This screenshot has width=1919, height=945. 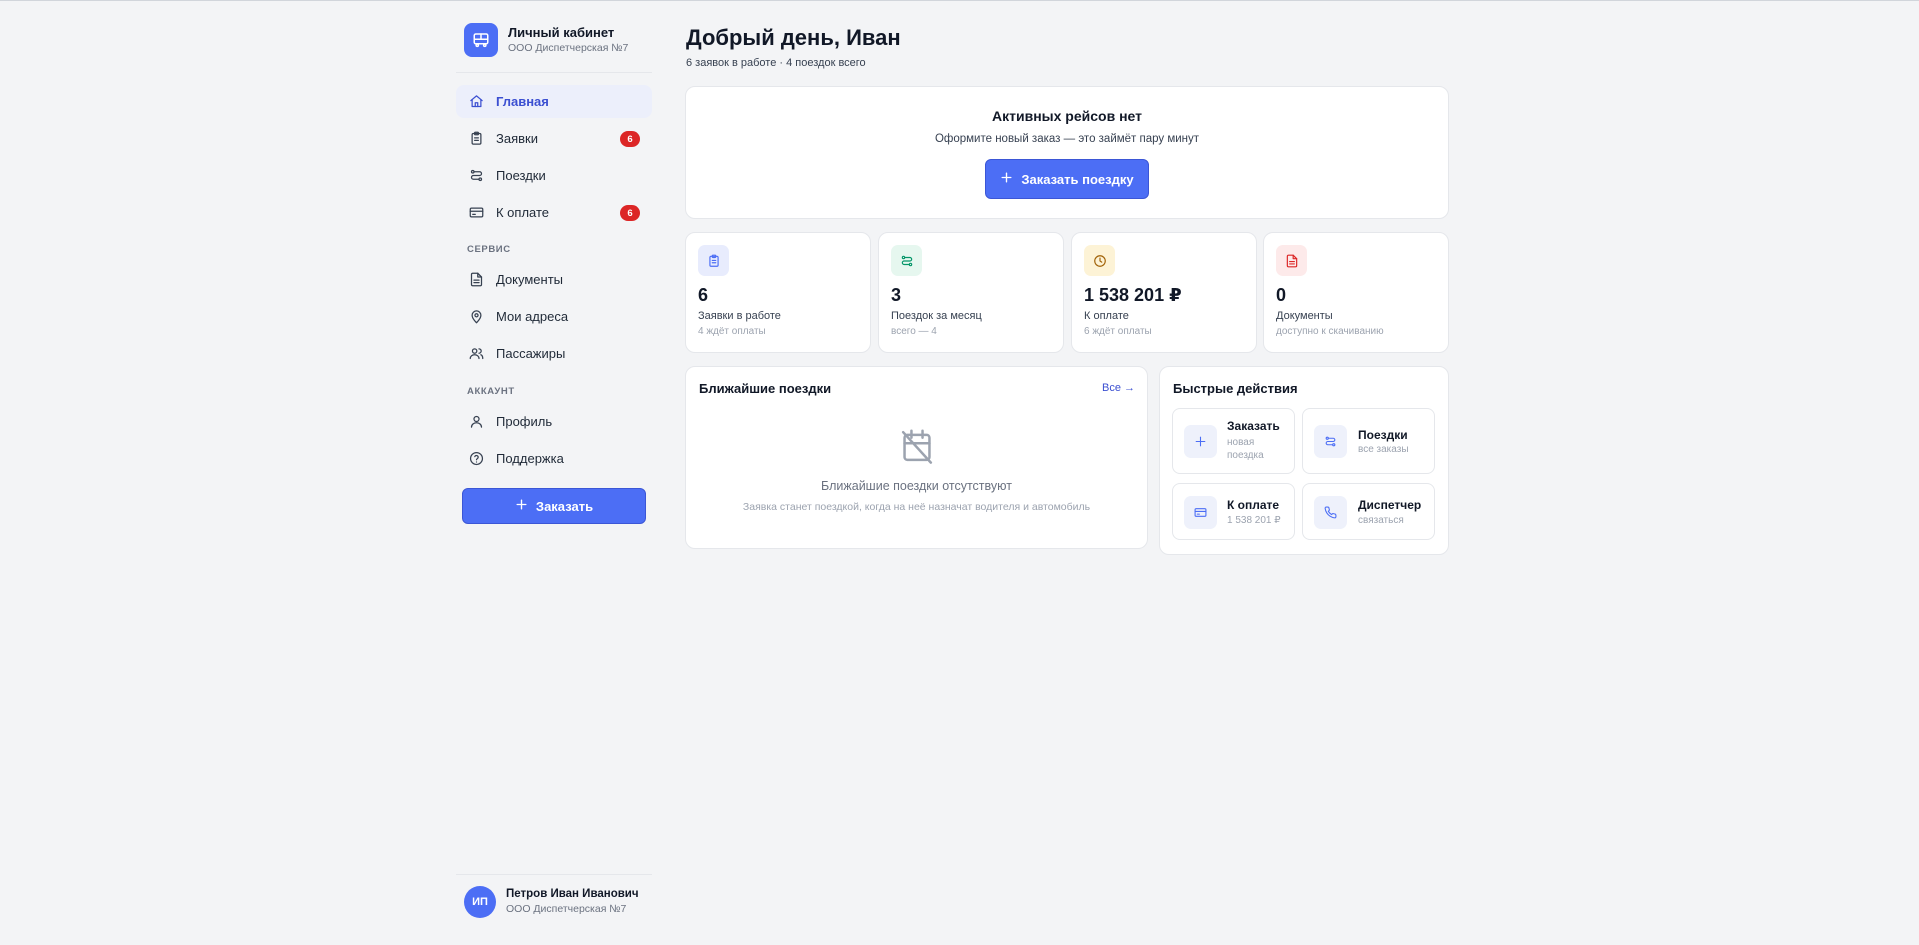 I want to click on quick-action-dispatcher: Диспетчер связаться, so click(x=1368, y=511).